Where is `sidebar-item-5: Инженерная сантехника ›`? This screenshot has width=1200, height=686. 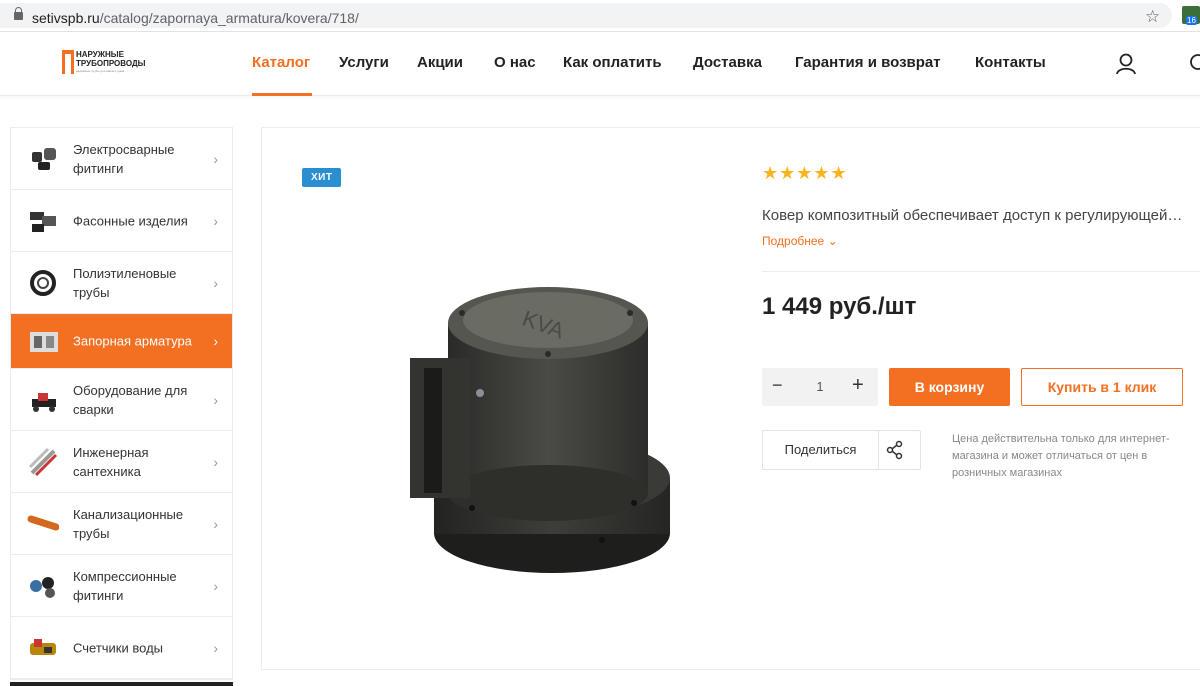
sidebar-item-5: Инженерная сантехника › is located at coordinates (121, 462).